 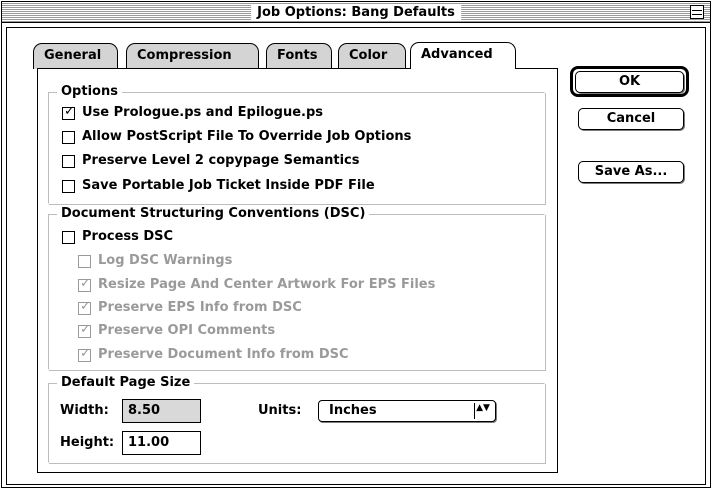 I want to click on checkbox-label: Preserve Level 2 copypage Semantics, so click(x=221, y=160).